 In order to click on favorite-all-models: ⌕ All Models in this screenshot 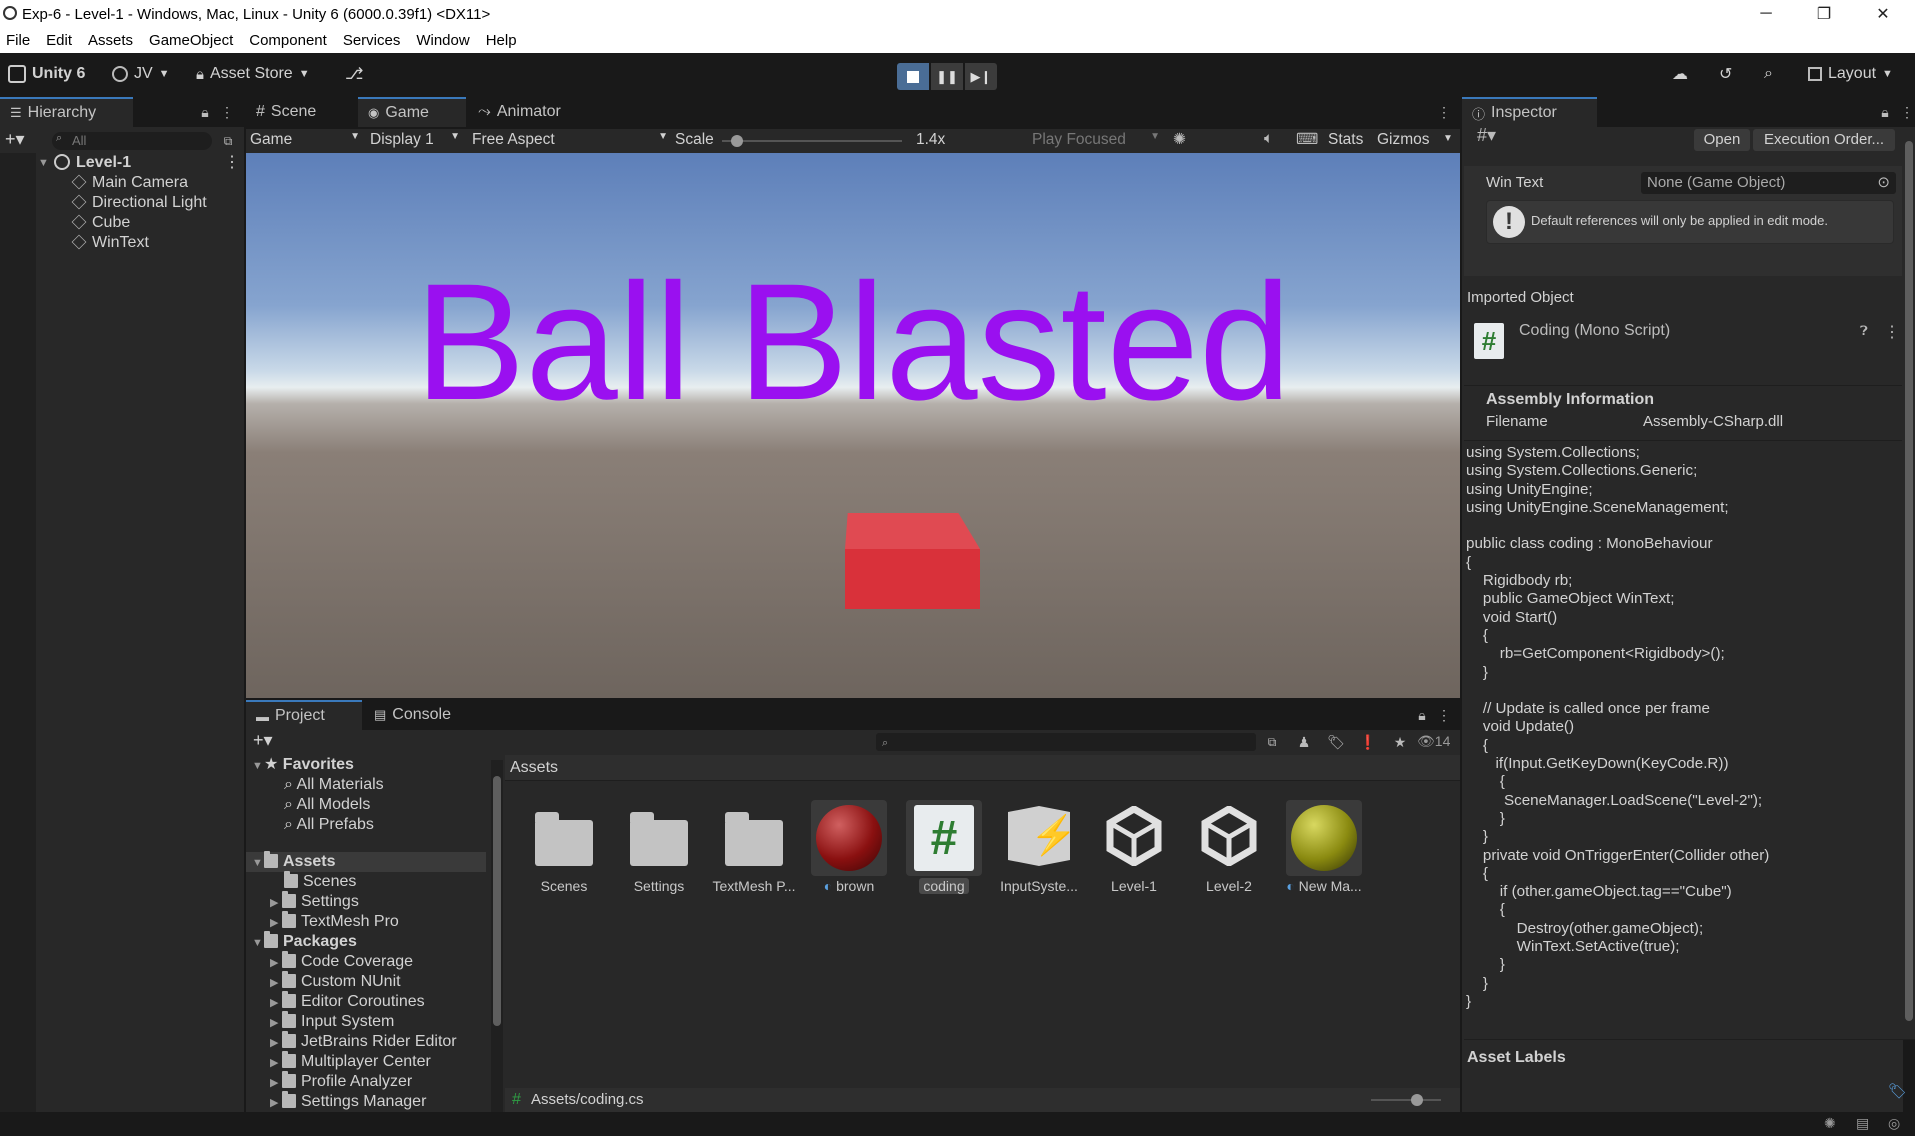, I will do `click(327, 805)`.